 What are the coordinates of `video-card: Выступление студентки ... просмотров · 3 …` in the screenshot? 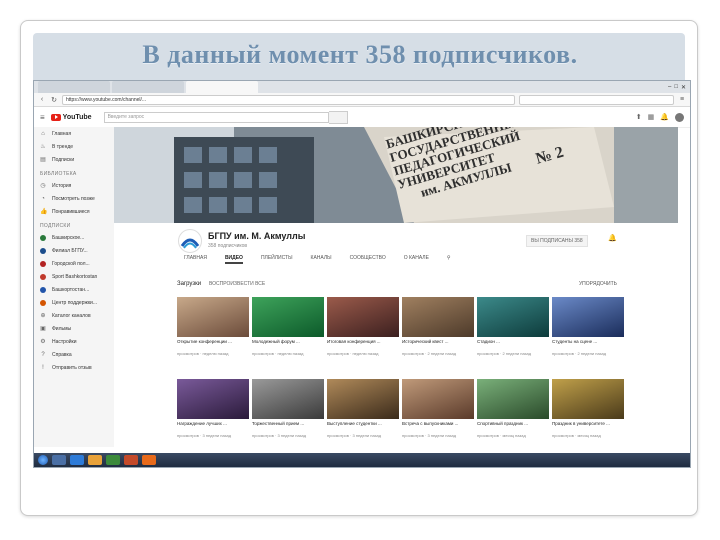 It's located at (363, 417).